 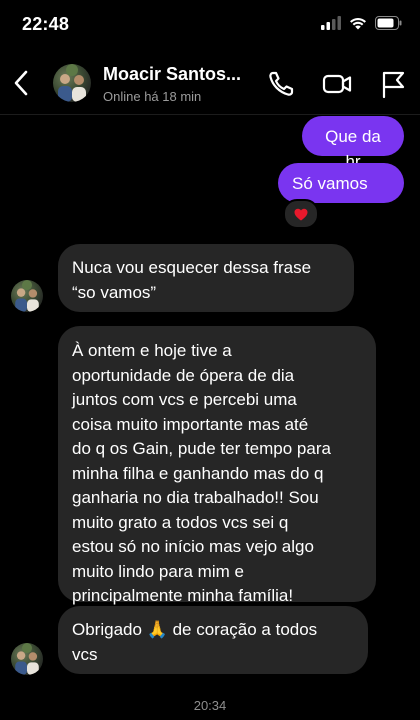 What do you see at coordinates (393, 84) in the screenshot?
I see `flag-icon` at bounding box center [393, 84].